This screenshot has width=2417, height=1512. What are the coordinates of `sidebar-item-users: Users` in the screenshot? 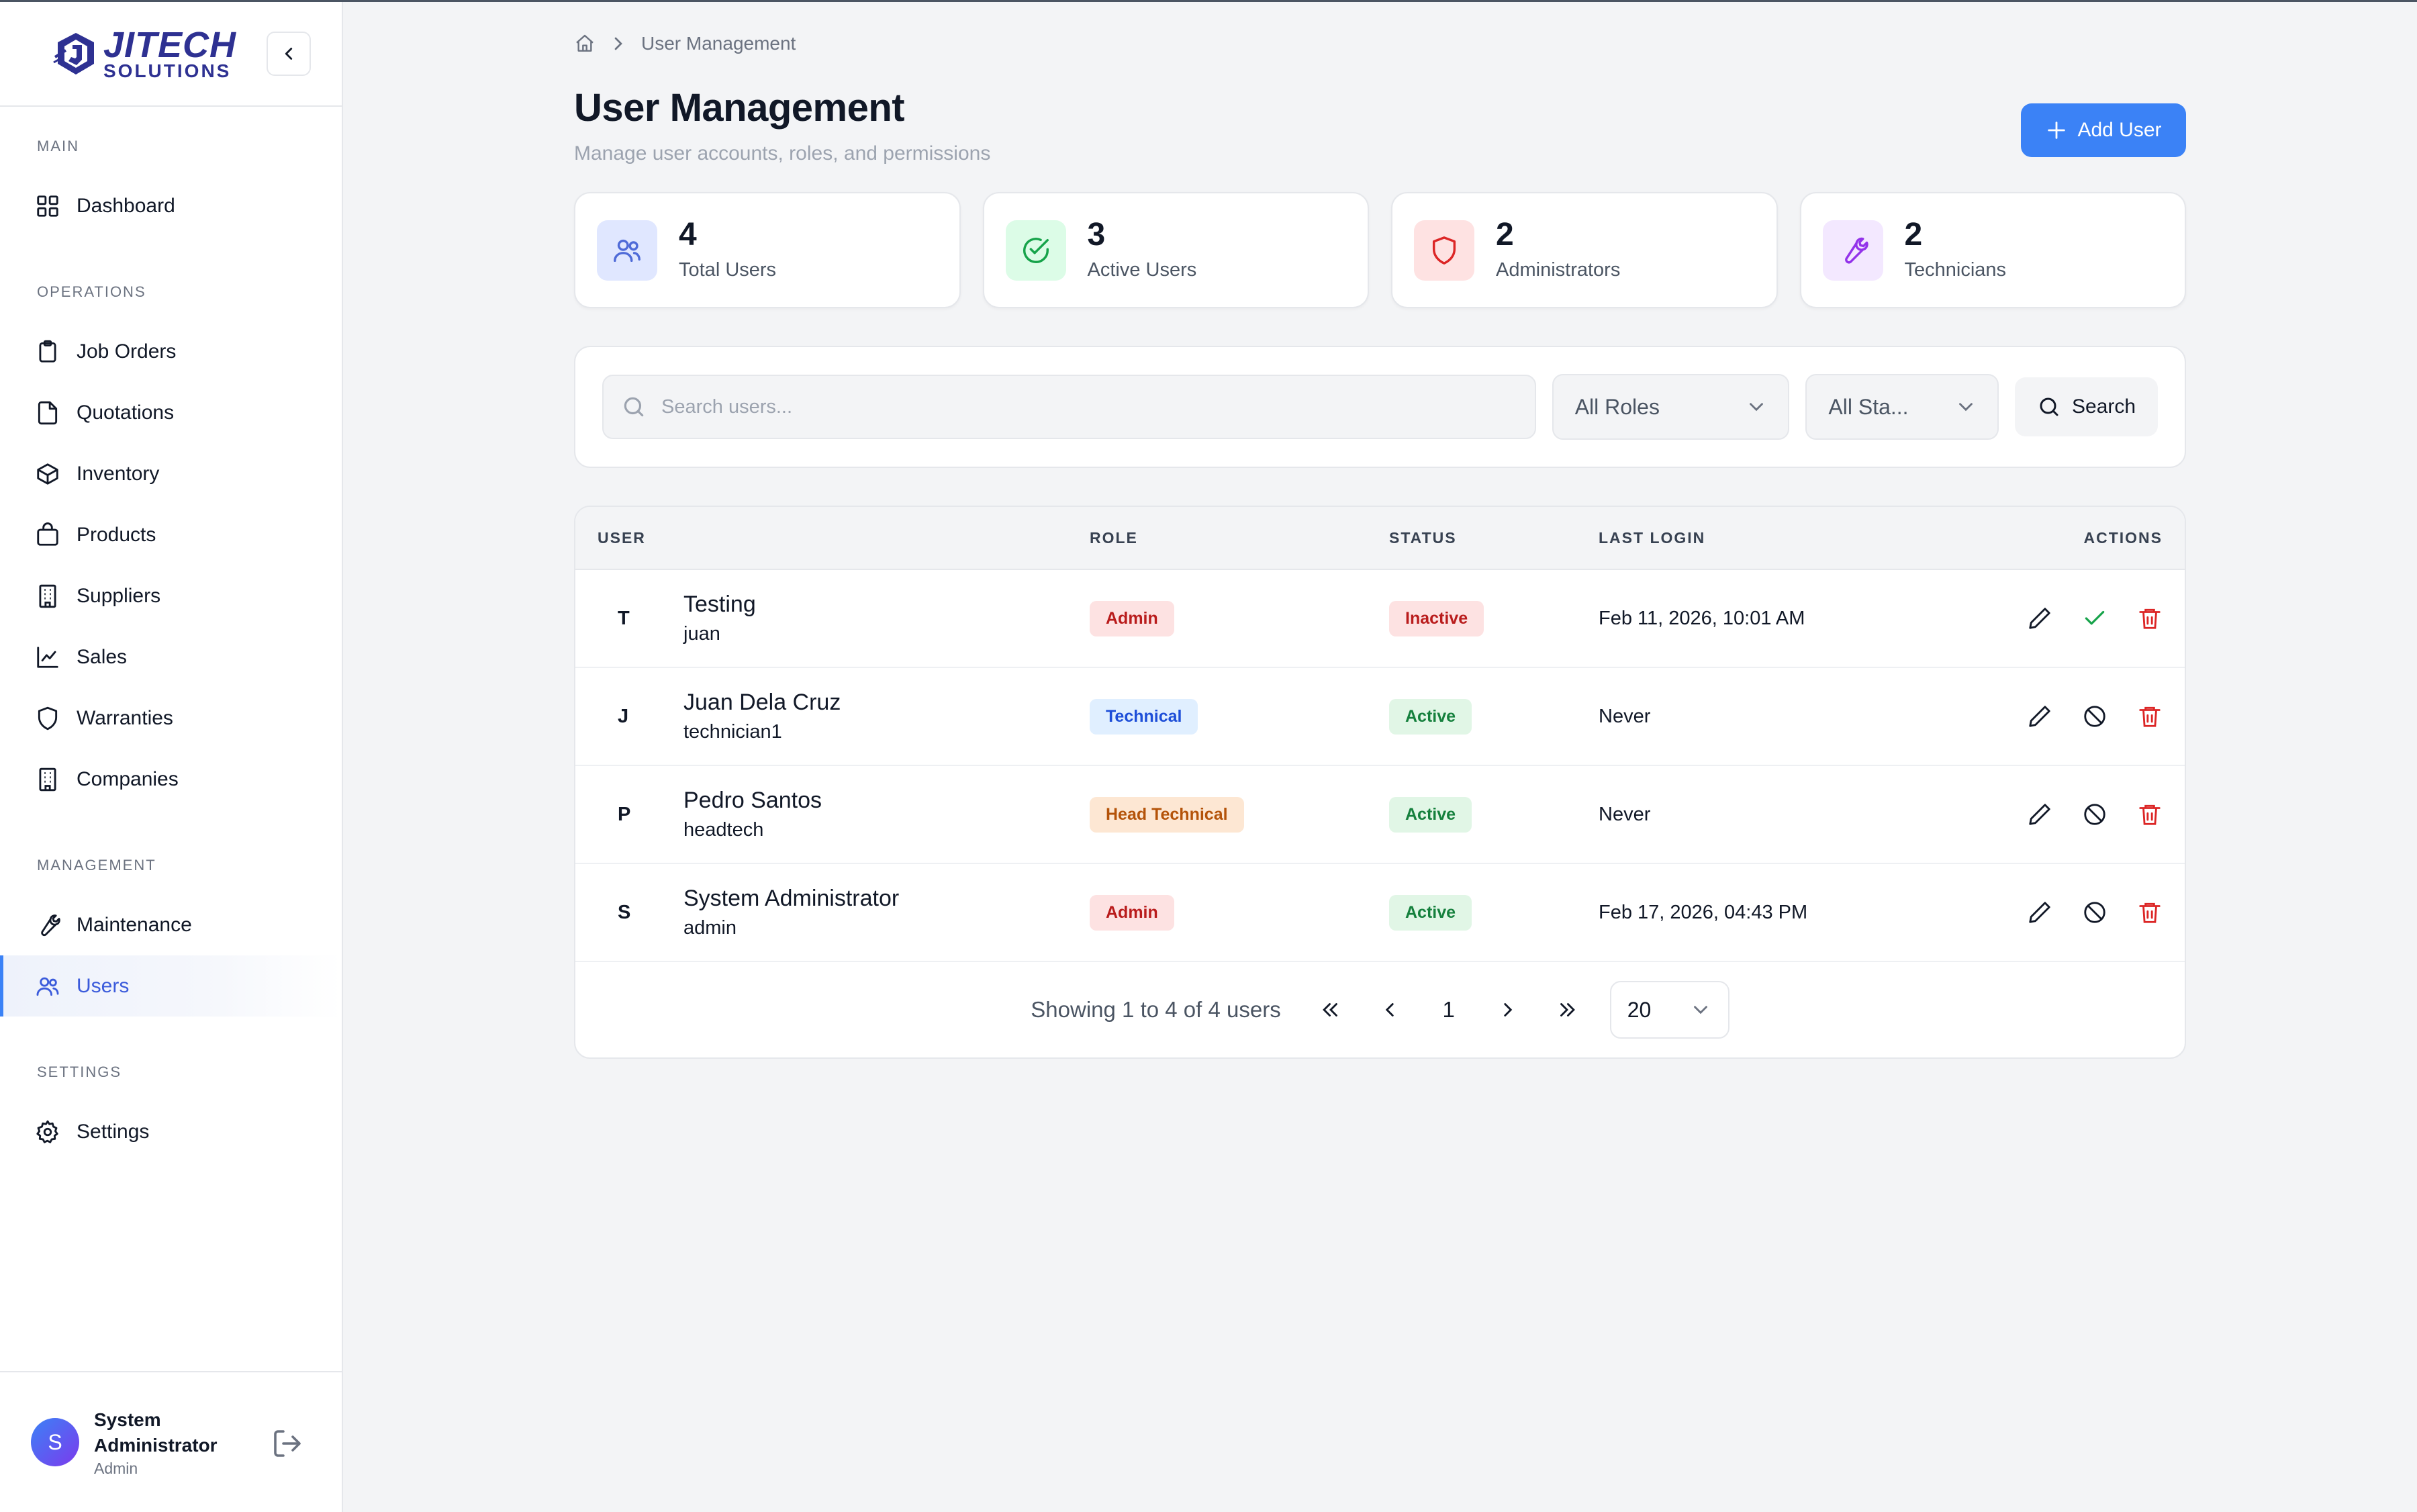 It's located at (171, 986).